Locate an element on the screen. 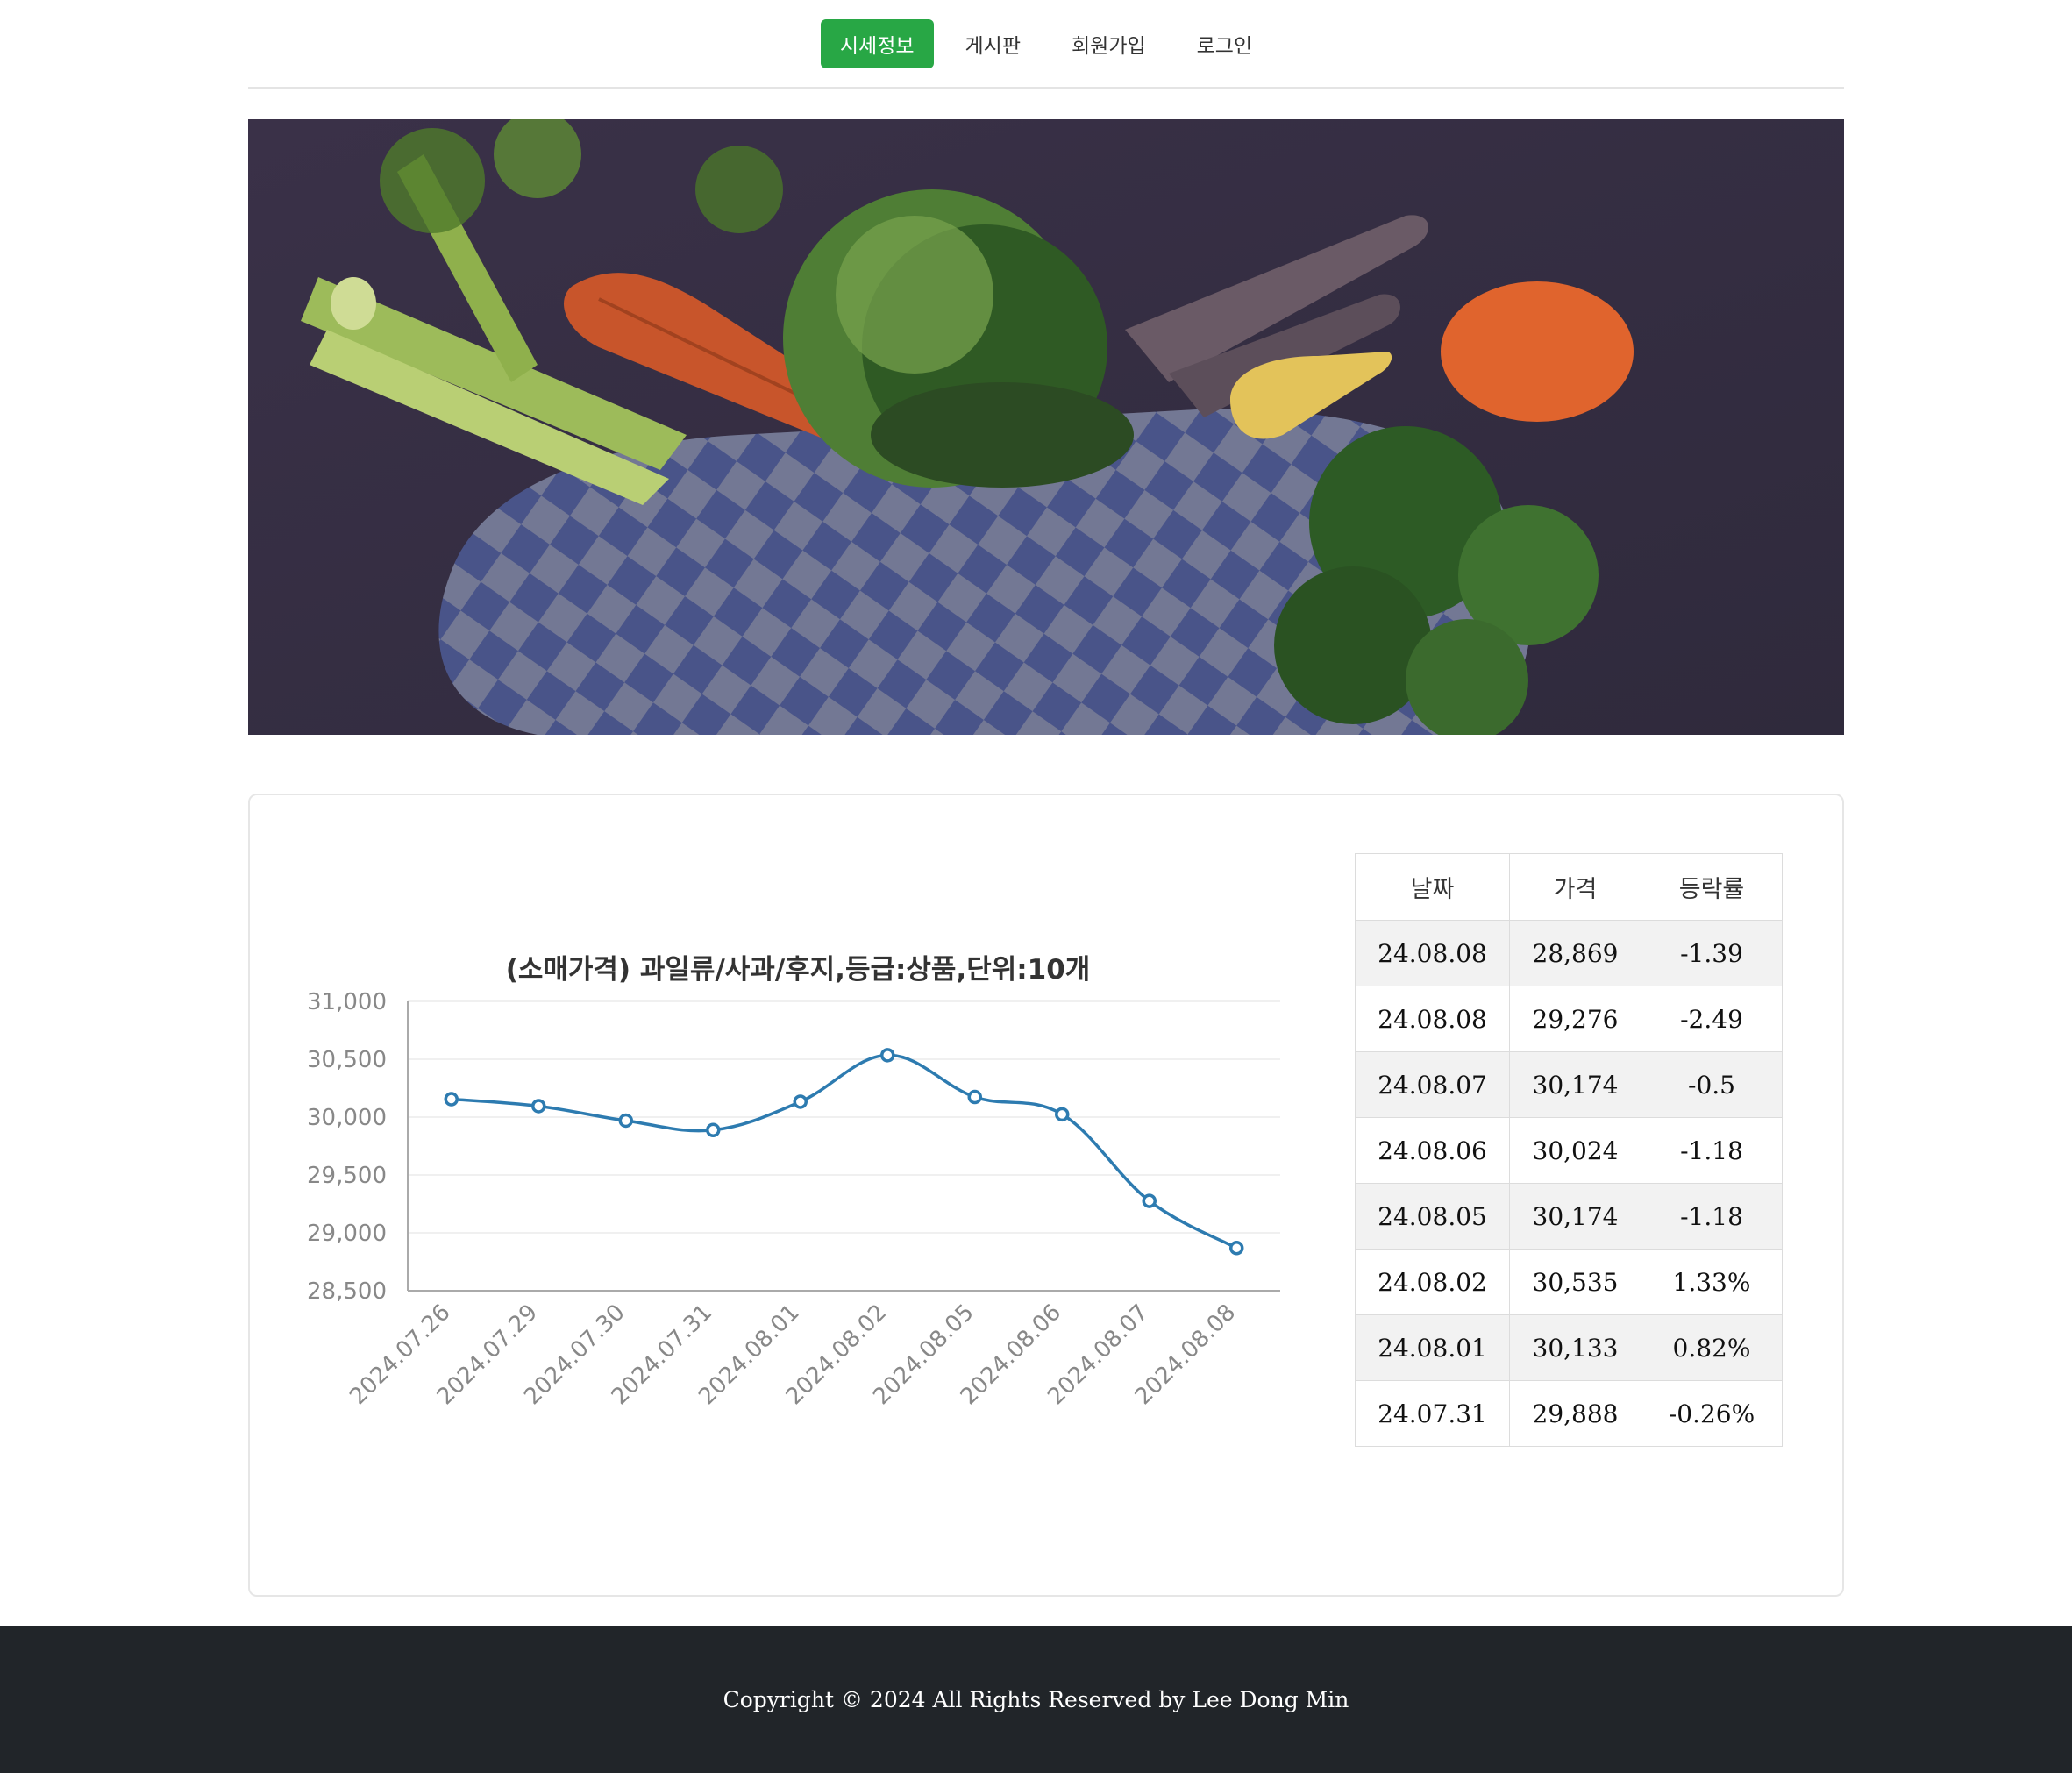  nav-item-board: 게시판 is located at coordinates (993, 43).